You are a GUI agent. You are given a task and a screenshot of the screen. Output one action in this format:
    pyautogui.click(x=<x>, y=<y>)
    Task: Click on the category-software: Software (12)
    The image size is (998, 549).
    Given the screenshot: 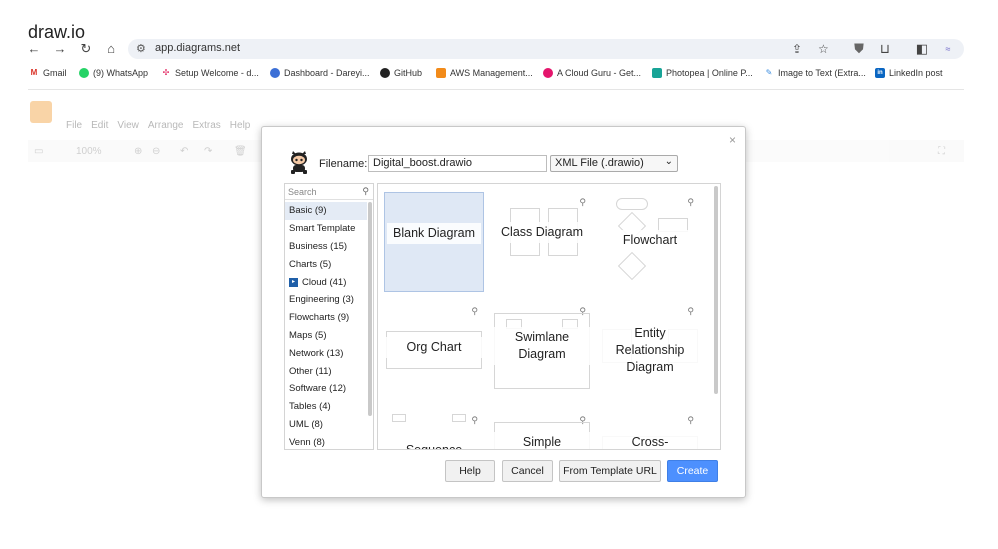 What is the action you would take?
    pyautogui.click(x=326, y=389)
    